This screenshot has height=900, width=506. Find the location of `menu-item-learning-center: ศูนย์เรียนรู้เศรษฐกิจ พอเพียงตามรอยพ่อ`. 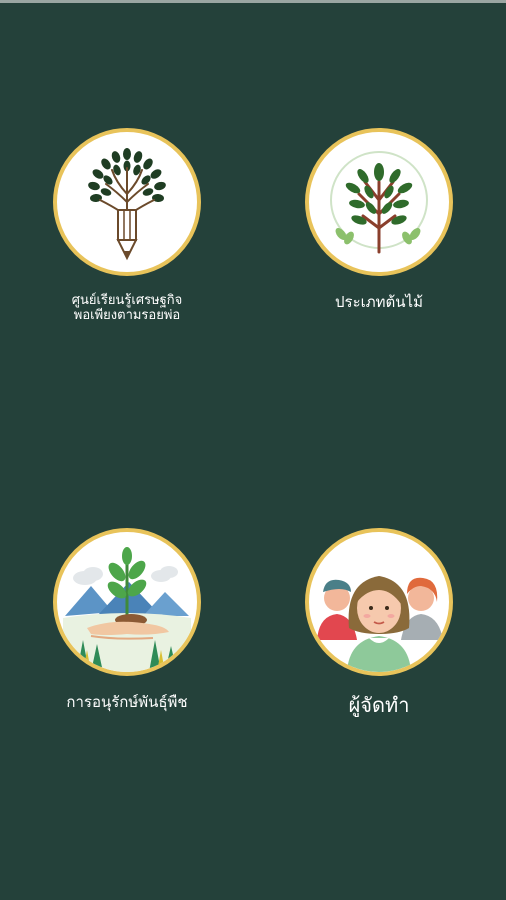

menu-item-learning-center: ศูนย์เรียนรู้เศรษฐกิจ พอเพียงตามรอยพ่อ is located at coordinates (127, 226).